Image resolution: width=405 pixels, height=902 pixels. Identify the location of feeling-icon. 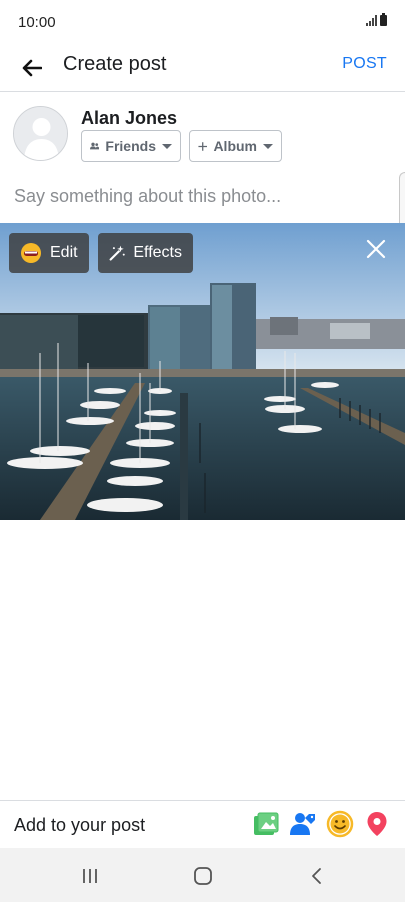
(340, 824).